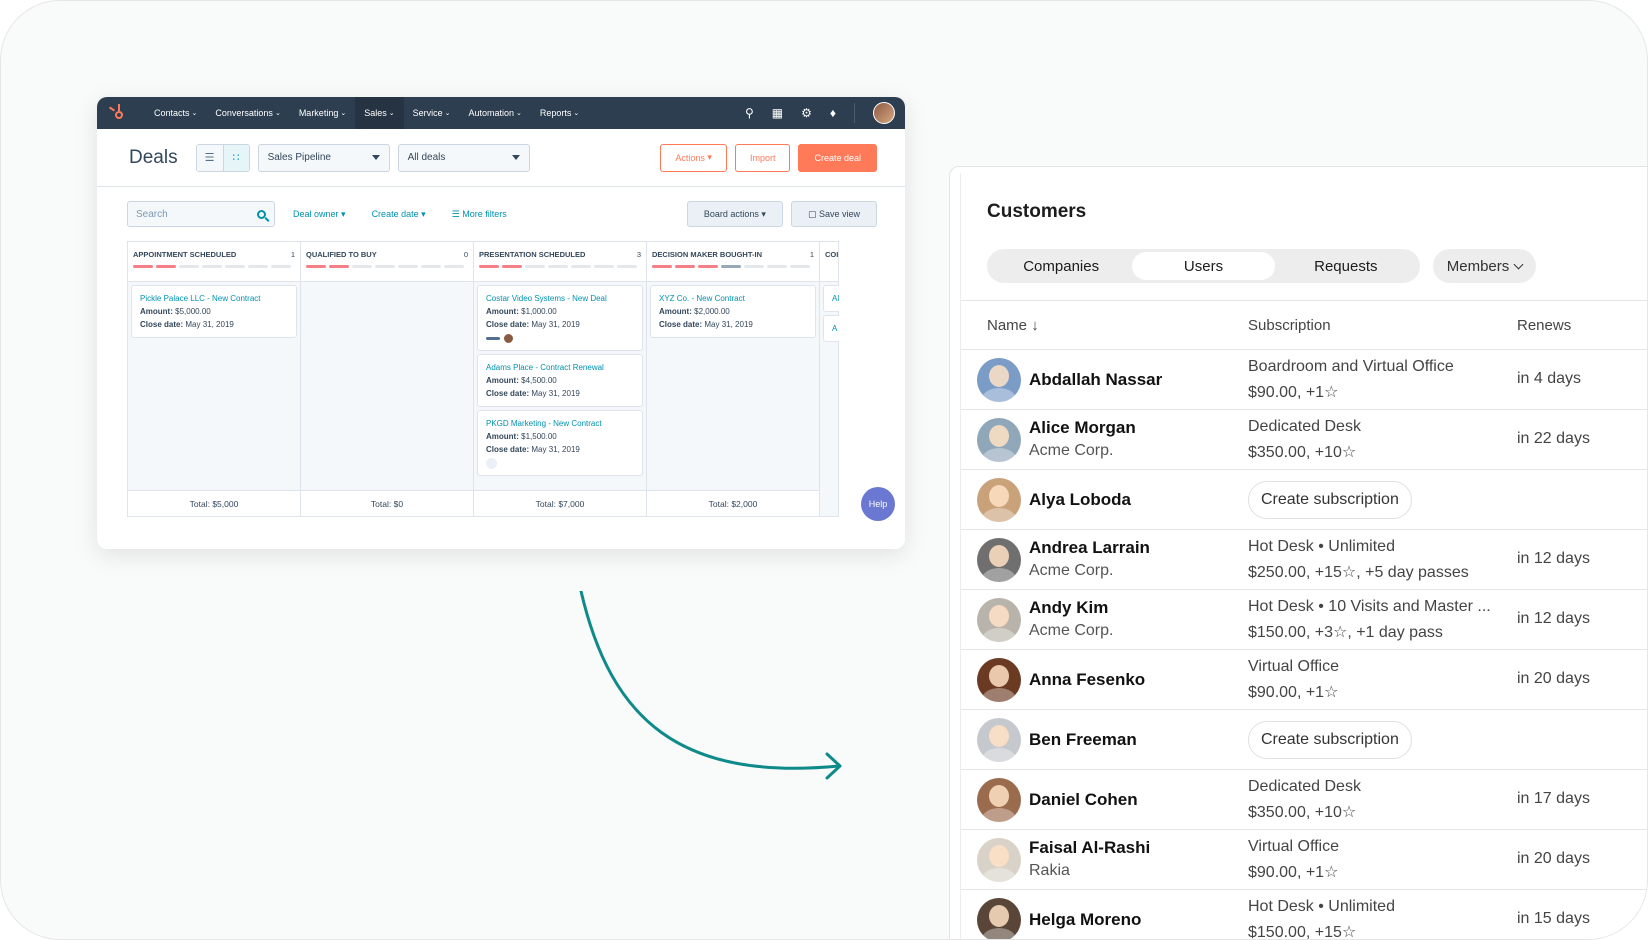  What do you see at coordinates (734, 214) in the screenshot?
I see `board-actions-button: Board actions ▾` at bounding box center [734, 214].